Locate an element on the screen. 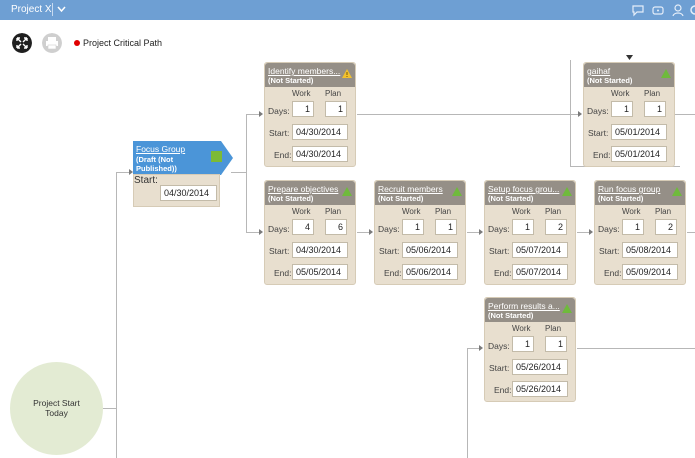 Image resolution: width=695 pixels, height=458 pixels. task-name: Prepare objectives is located at coordinates (305, 189).